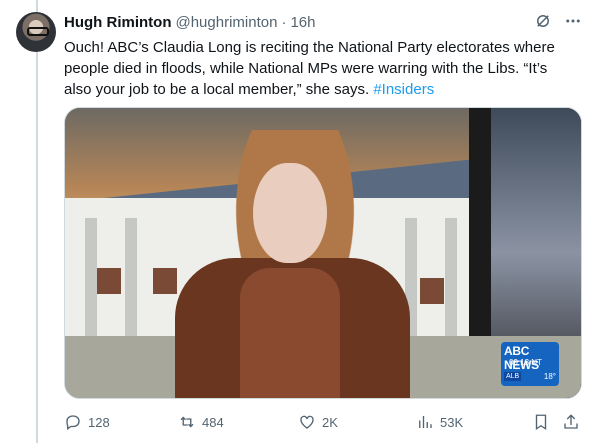 The height and width of the screenshot is (443, 598). I want to click on bookmark-icon, so click(541, 422).